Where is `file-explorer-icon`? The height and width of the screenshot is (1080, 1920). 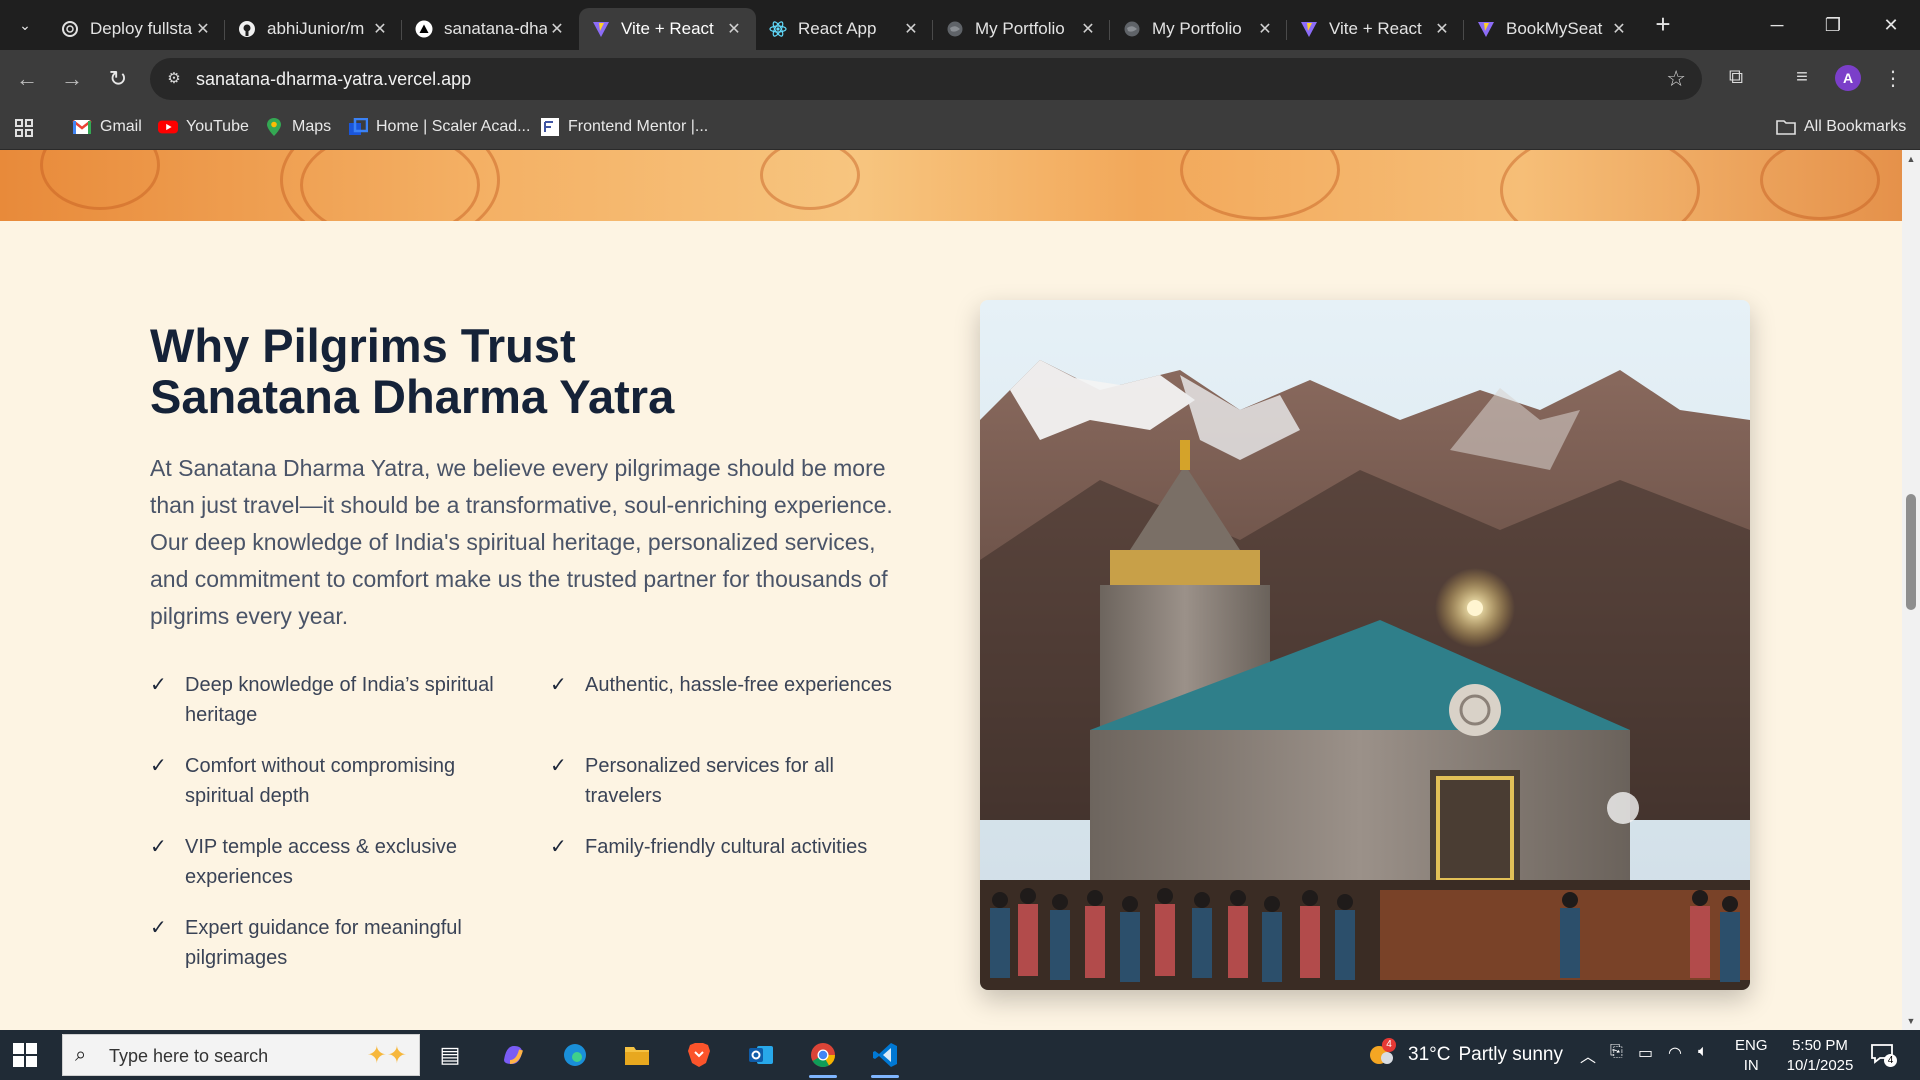
file-explorer-icon is located at coordinates (637, 1055).